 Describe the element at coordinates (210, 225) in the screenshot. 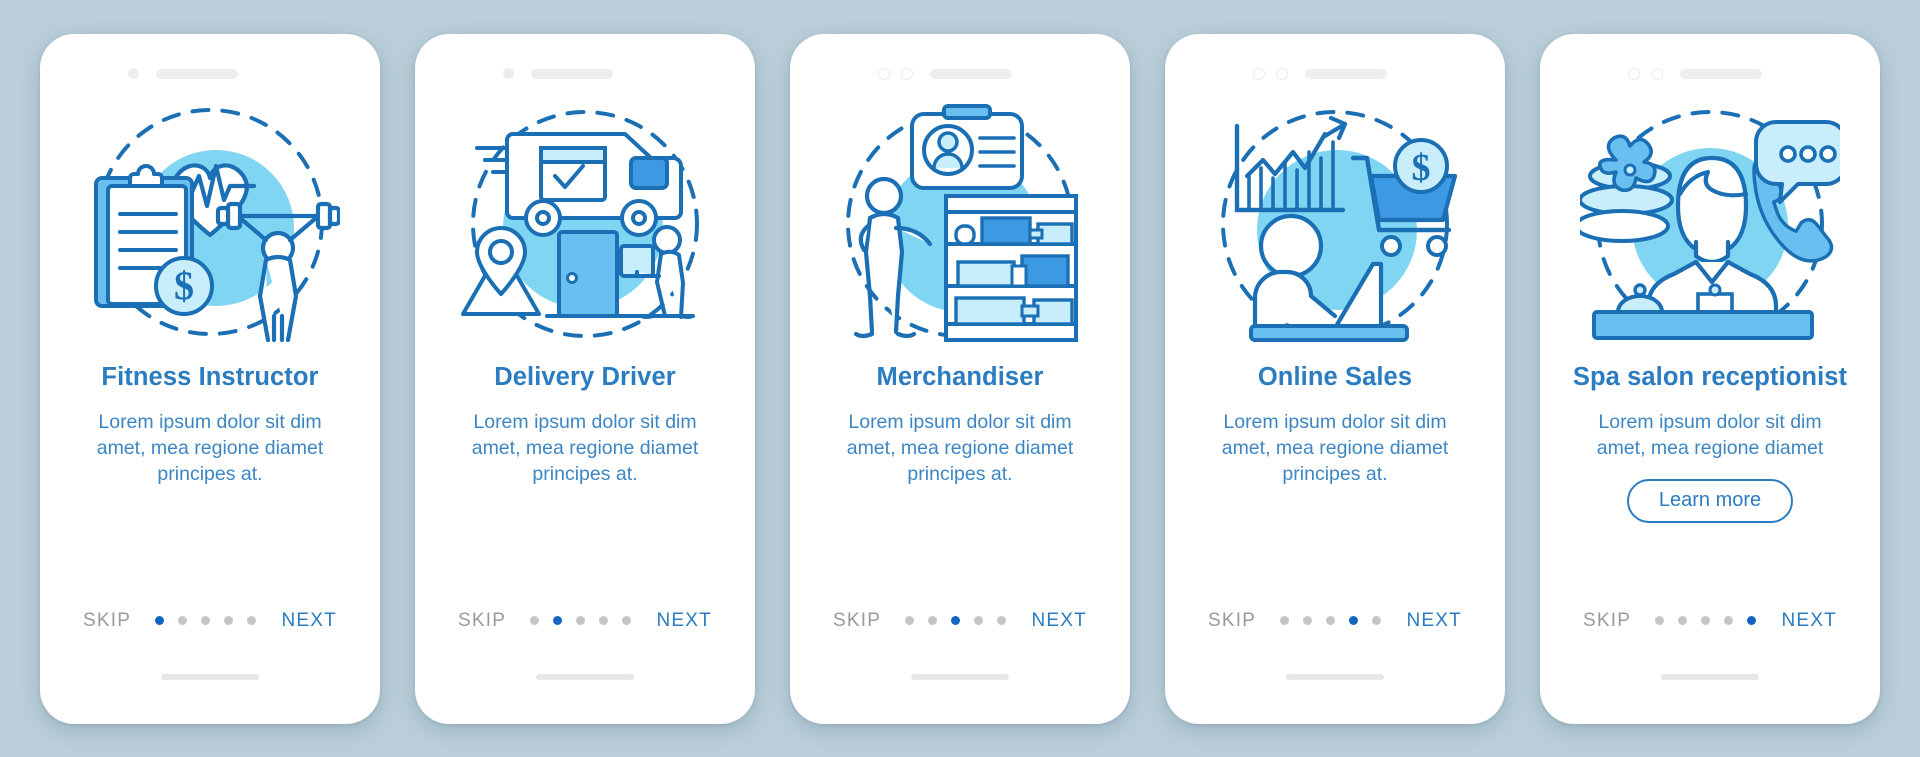

I see `fitness-instructor-illustration: $` at that location.